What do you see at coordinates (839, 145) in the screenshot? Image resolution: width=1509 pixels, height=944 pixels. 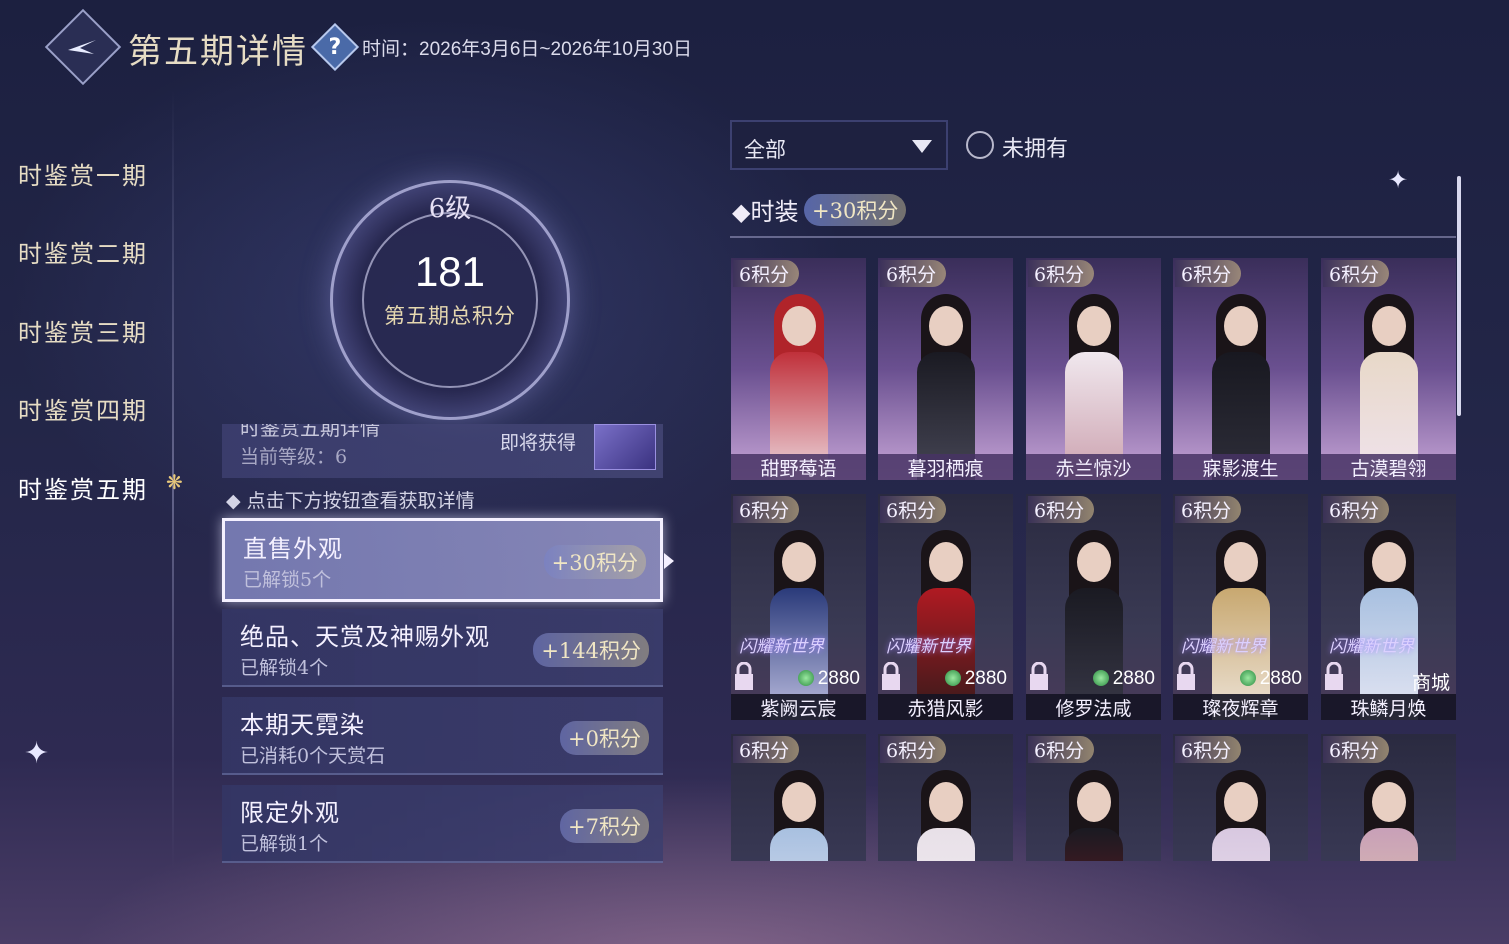 I see `filter-dropdown: 全部` at bounding box center [839, 145].